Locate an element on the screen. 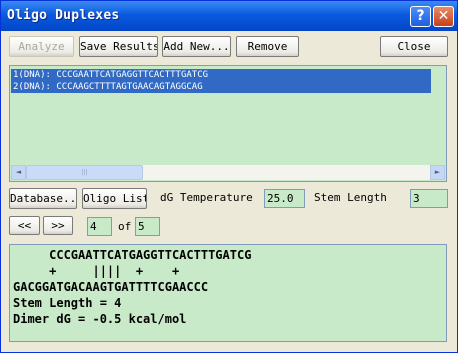 This screenshot has width=458, height=353. help-button: ? is located at coordinates (420, 16).